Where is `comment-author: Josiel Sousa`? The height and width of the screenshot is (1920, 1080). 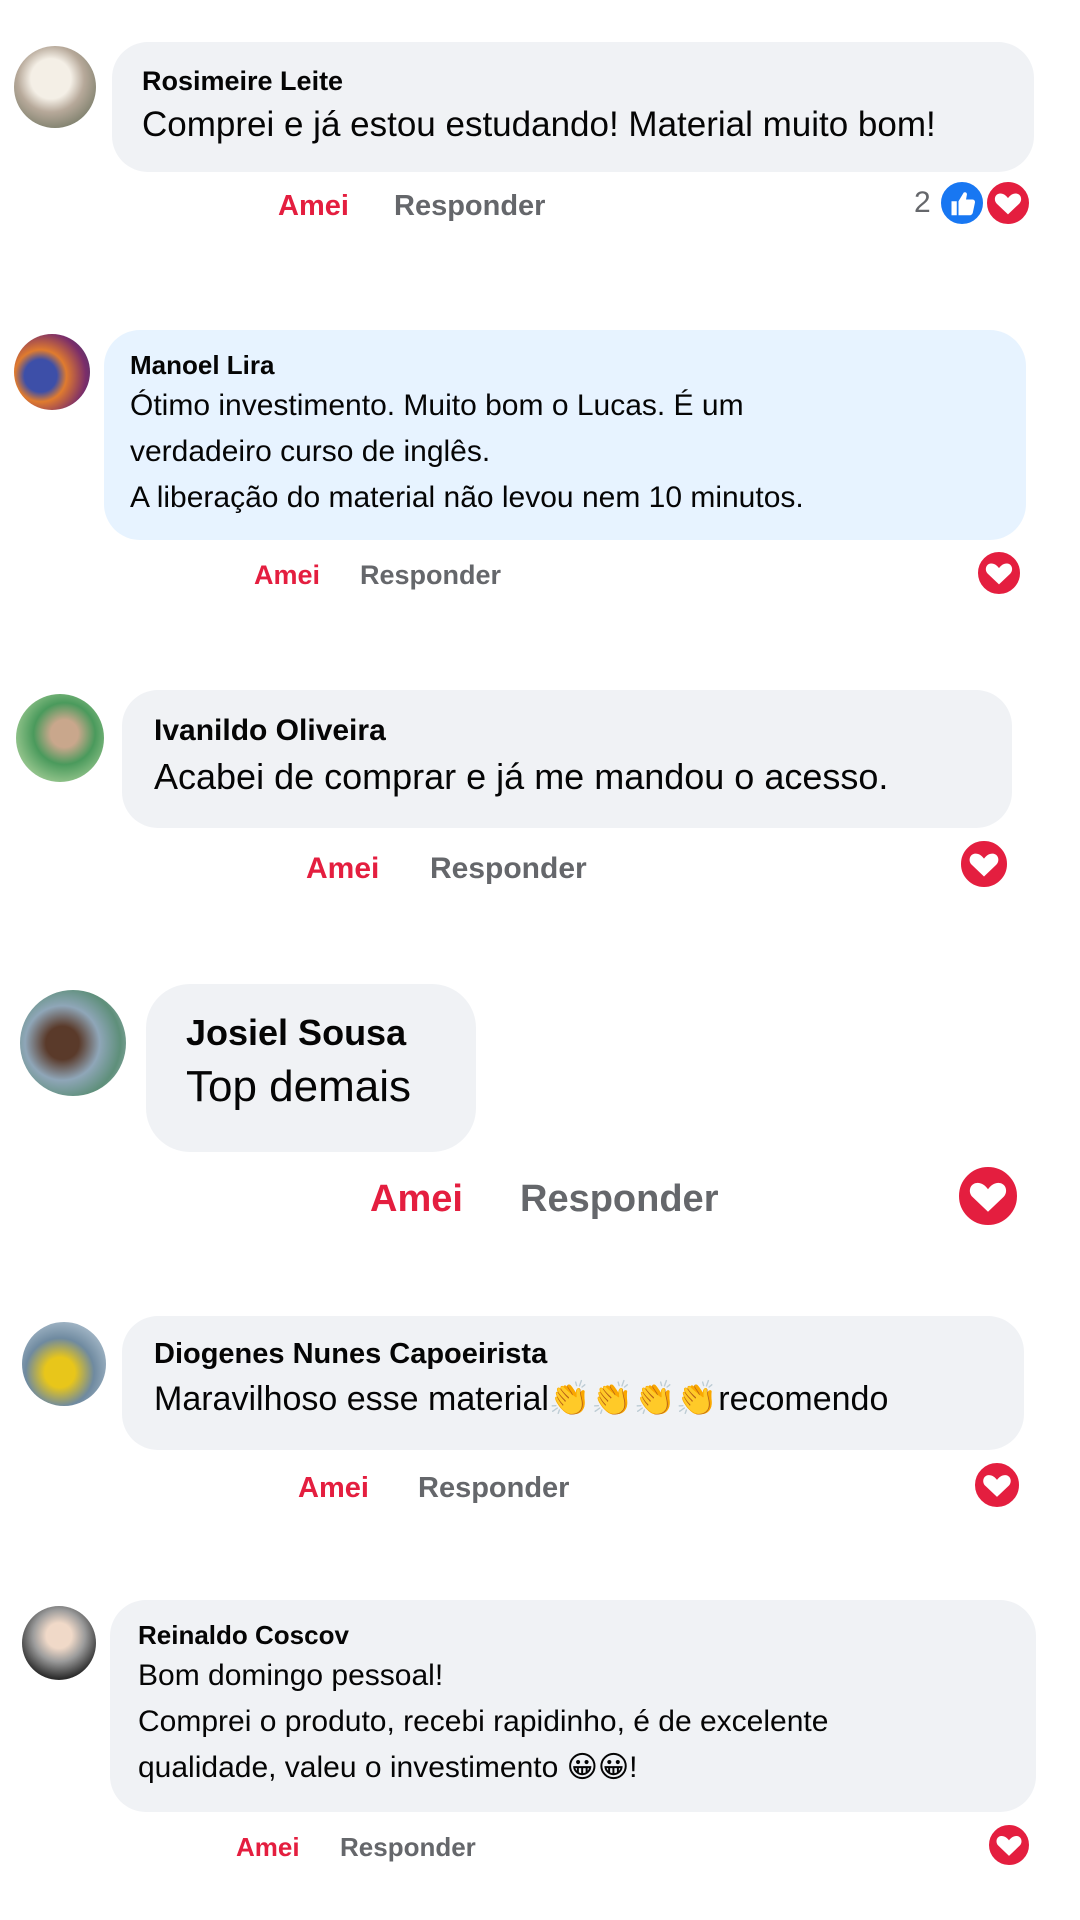 comment-author: Josiel Sousa is located at coordinates (311, 1033).